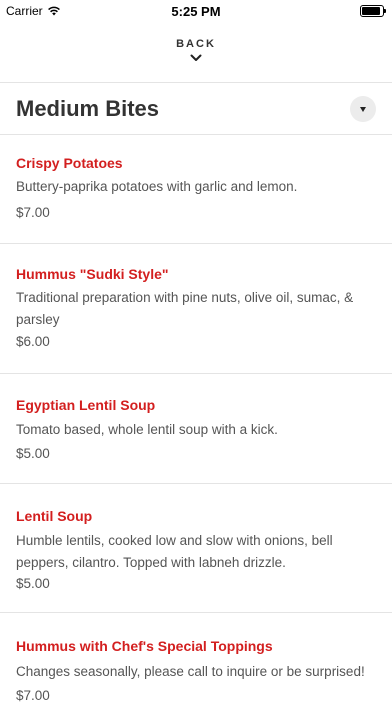 The image size is (392, 703). What do you see at coordinates (69, 163) in the screenshot?
I see `item-name: Crispy Potatoes` at bounding box center [69, 163].